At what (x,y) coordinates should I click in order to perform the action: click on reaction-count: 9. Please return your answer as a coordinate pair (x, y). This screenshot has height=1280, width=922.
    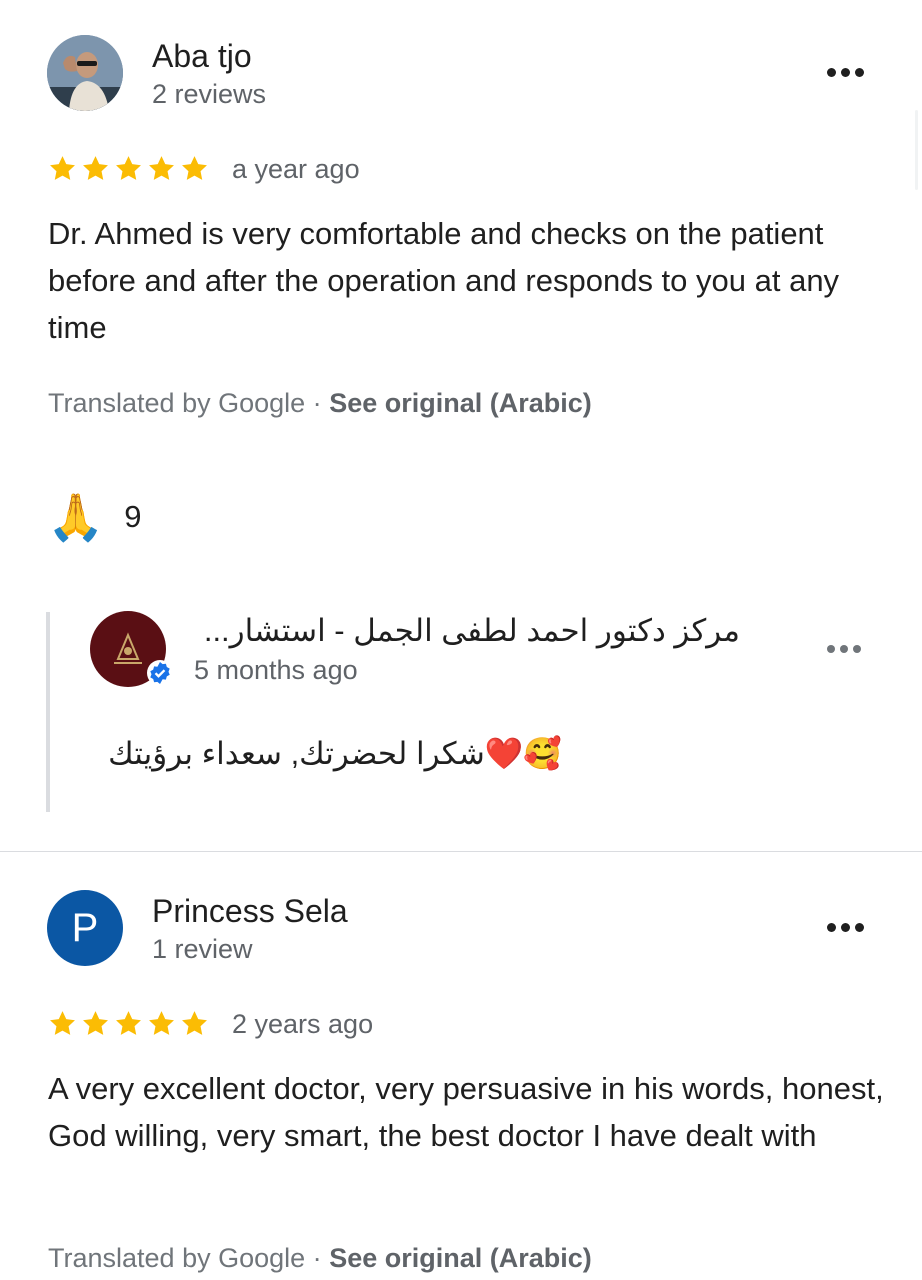
    Looking at the image, I should click on (133, 516).